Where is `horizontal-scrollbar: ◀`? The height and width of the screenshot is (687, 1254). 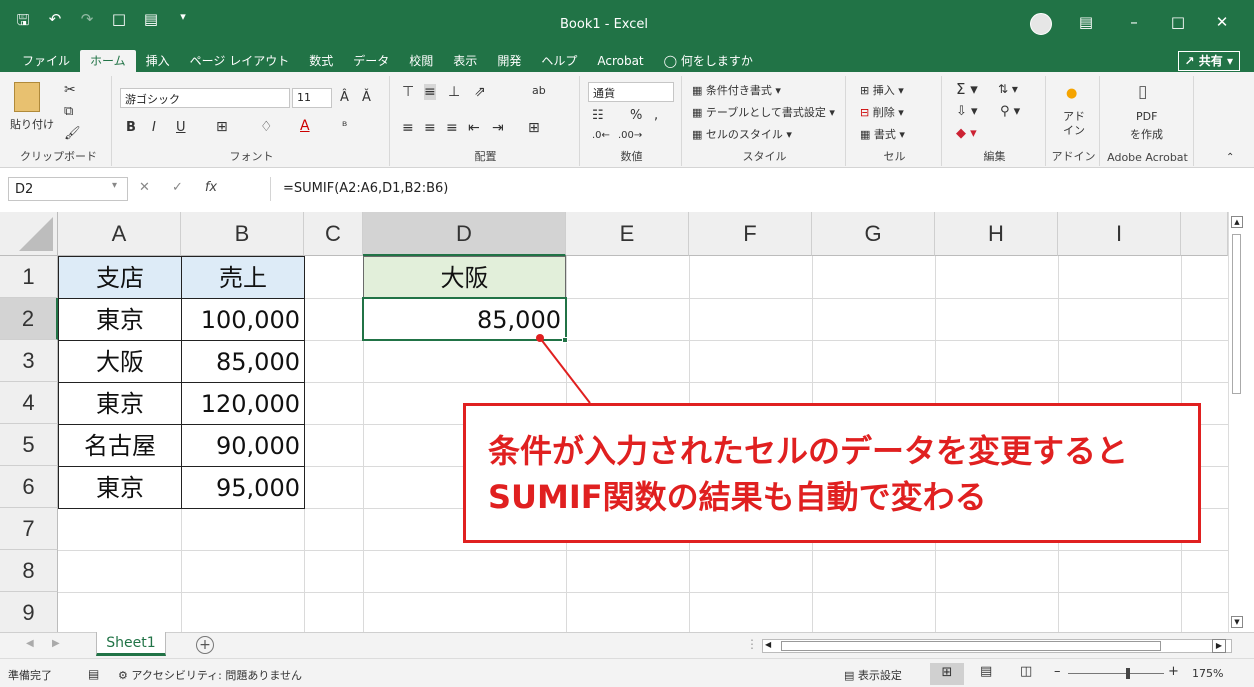
horizontal-scrollbar: ◀ is located at coordinates (997, 646).